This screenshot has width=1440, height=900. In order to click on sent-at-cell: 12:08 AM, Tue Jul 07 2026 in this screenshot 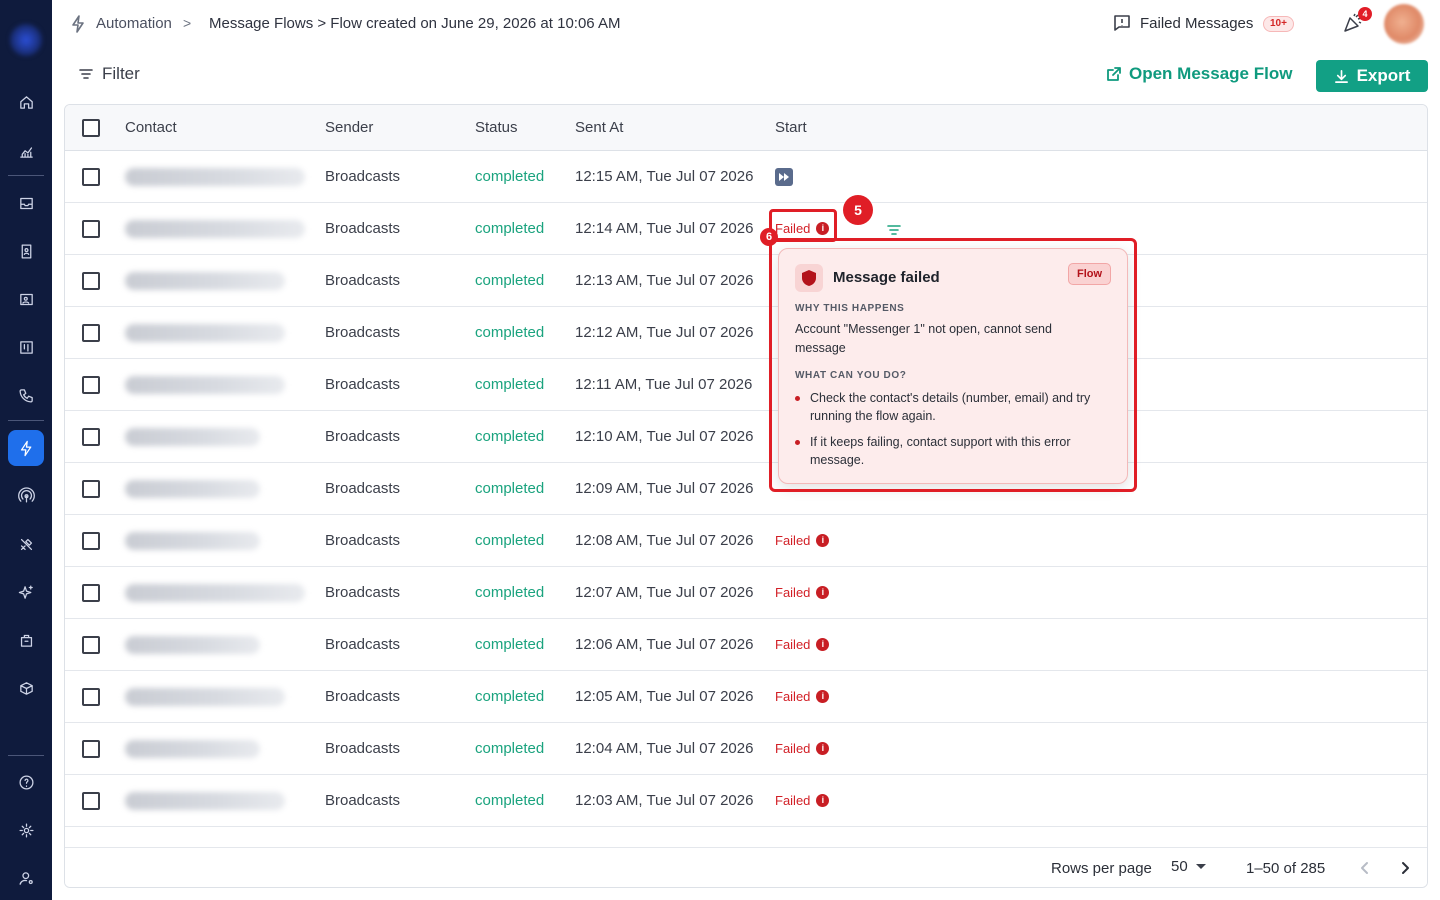, I will do `click(664, 540)`.